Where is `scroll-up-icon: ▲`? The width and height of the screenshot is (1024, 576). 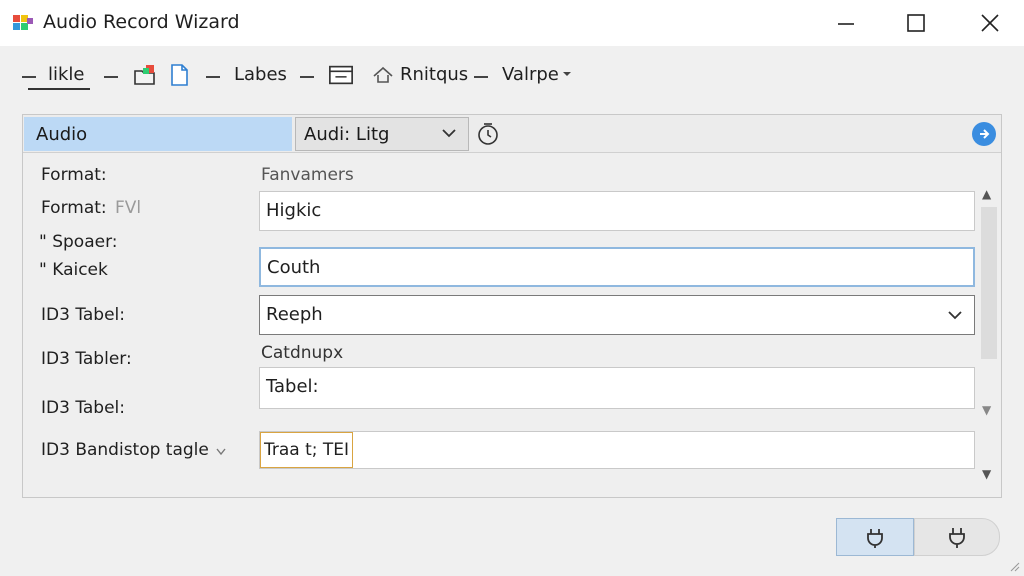 scroll-up-icon: ▲ is located at coordinates (986, 194).